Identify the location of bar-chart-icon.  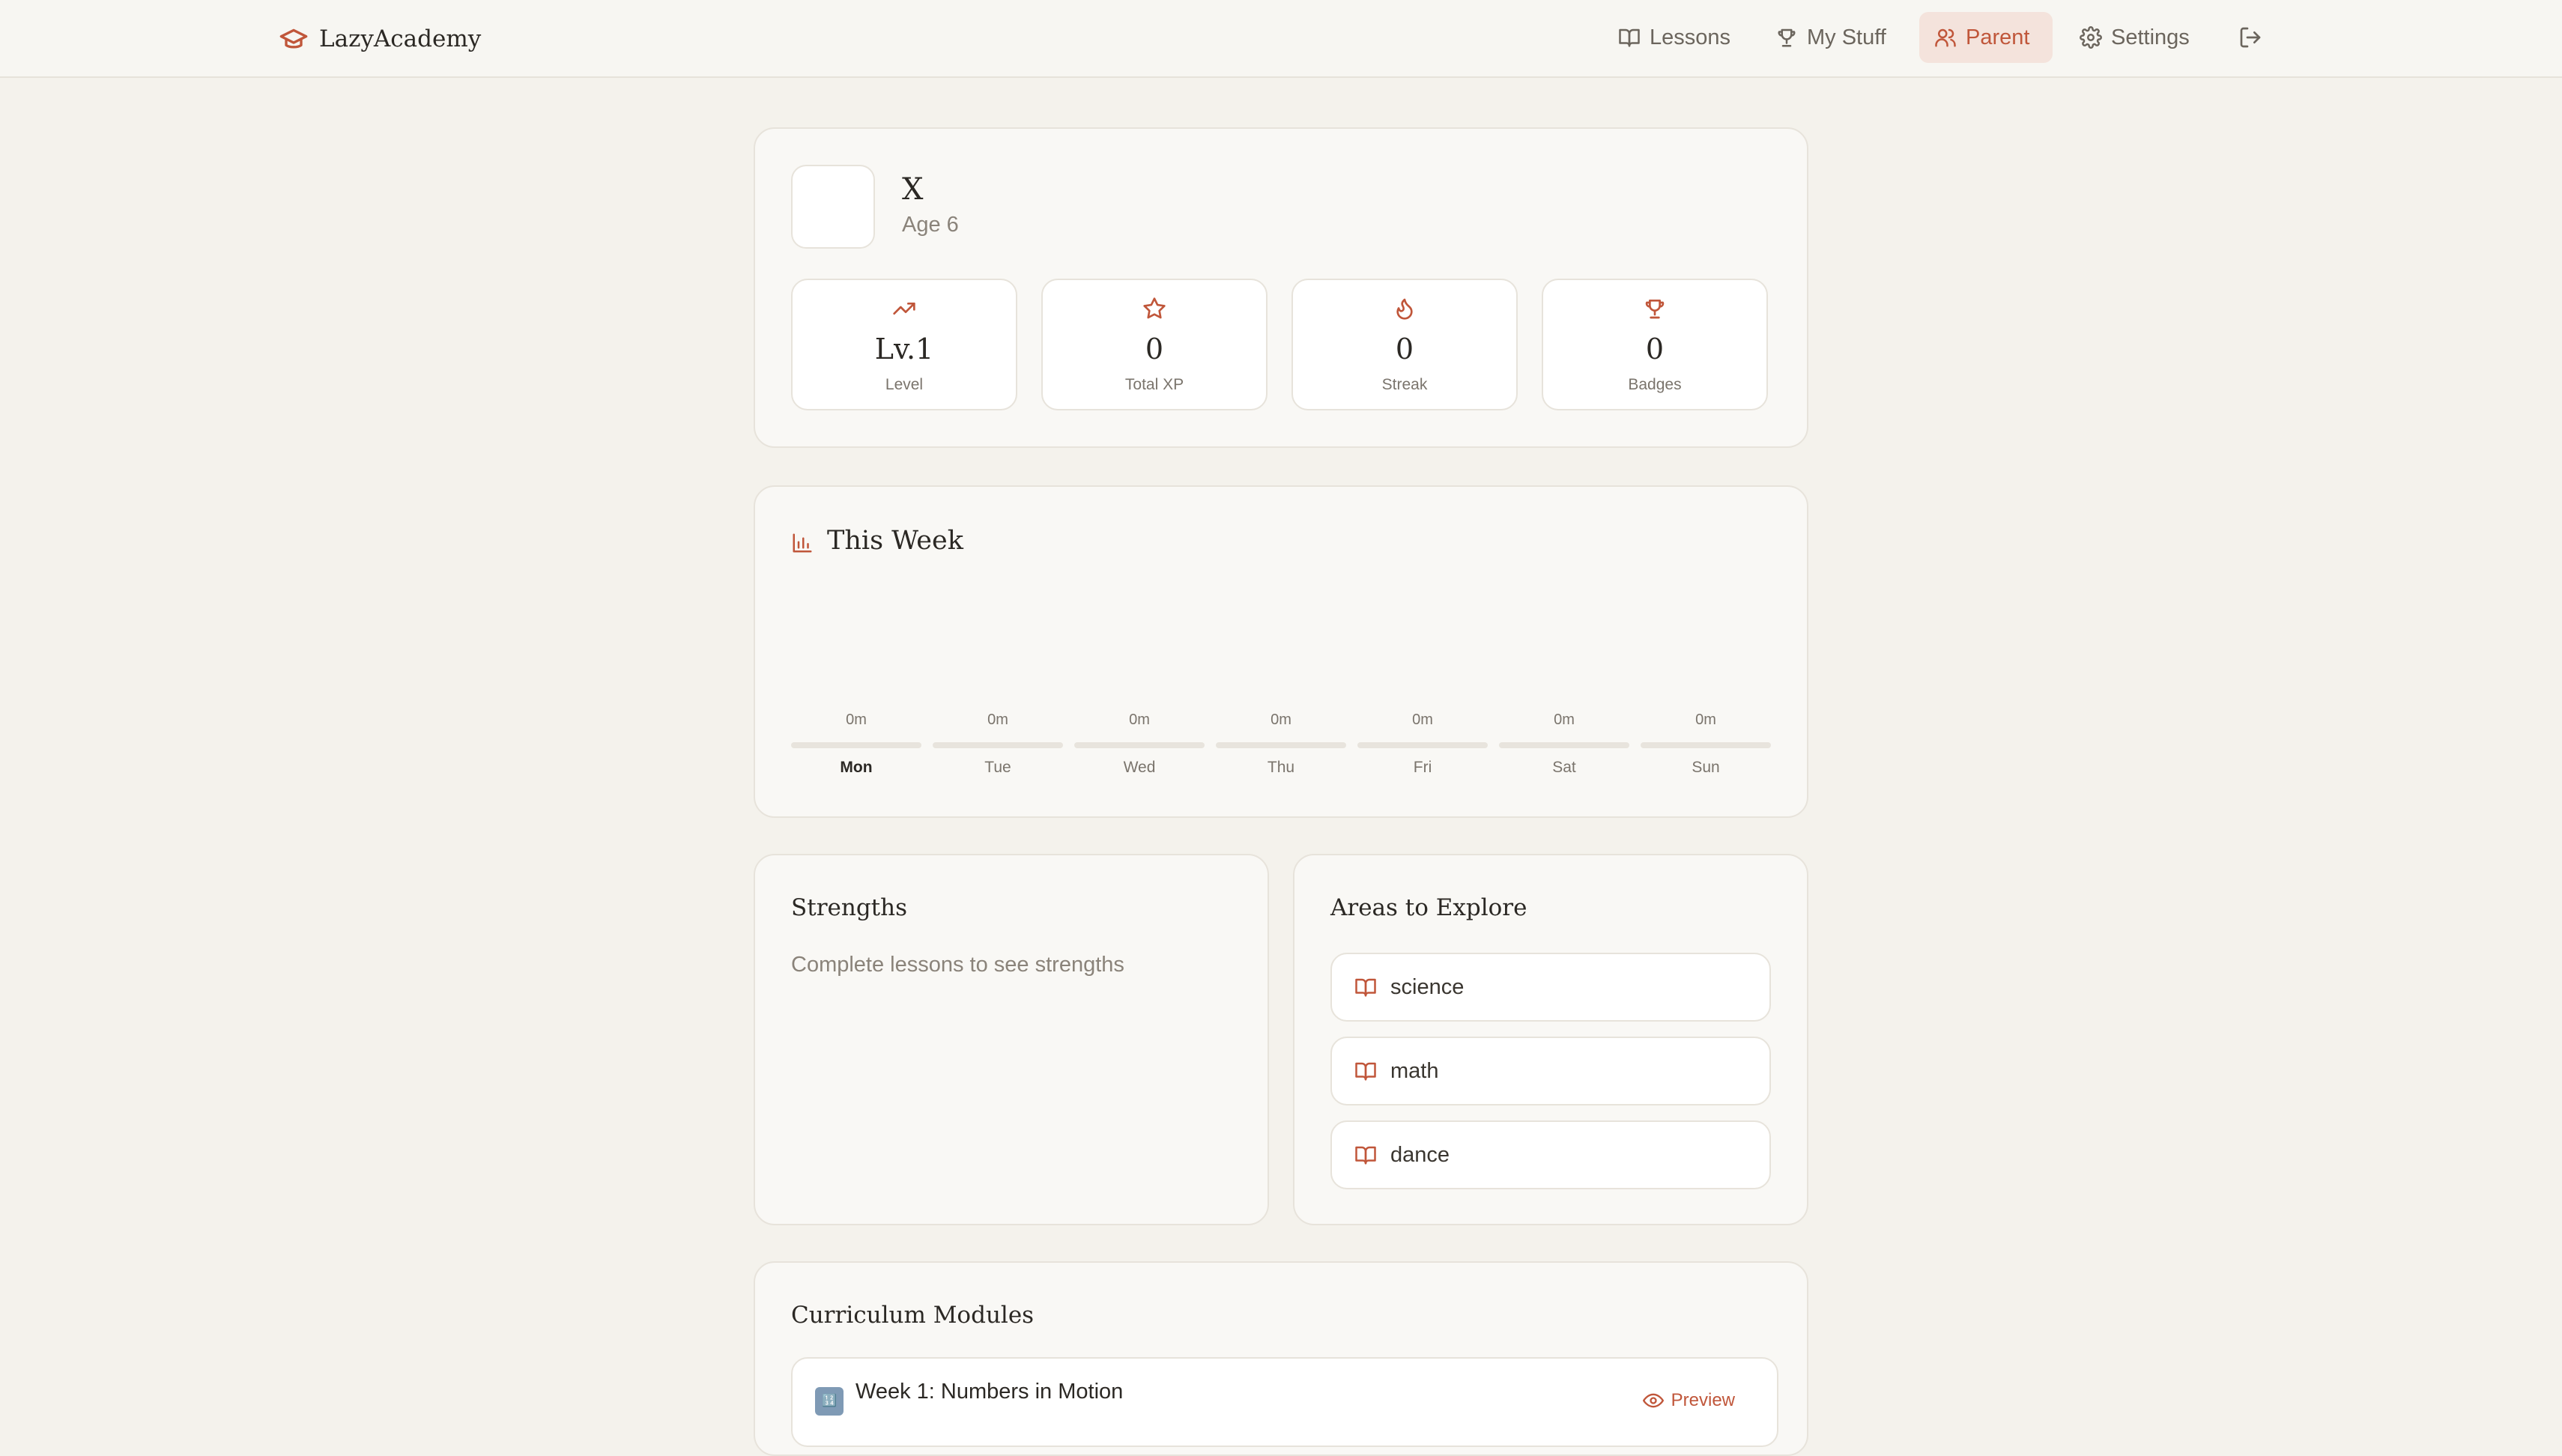
(802, 543).